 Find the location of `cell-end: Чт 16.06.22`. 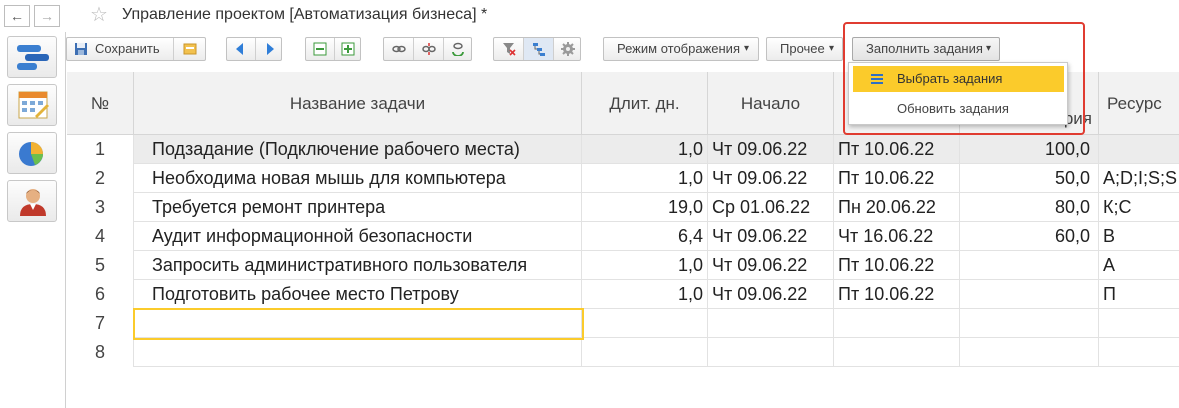

cell-end: Чт 16.06.22 is located at coordinates (897, 236).